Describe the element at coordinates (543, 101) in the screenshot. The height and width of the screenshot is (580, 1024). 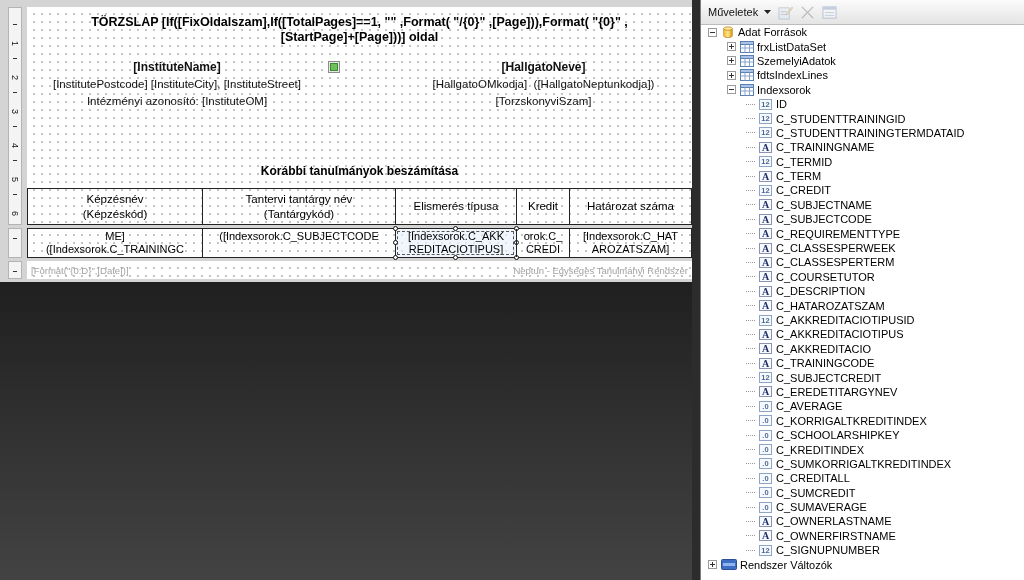
I see `register-number-text: [TorzskonyviSzam]` at that location.